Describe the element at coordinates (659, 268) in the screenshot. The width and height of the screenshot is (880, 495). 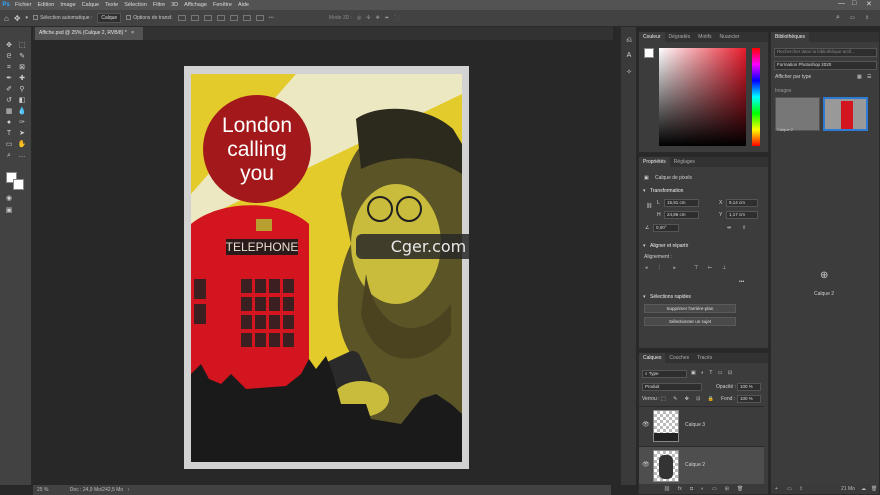
I see `align-h-centers-icon: ⫶` at that location.